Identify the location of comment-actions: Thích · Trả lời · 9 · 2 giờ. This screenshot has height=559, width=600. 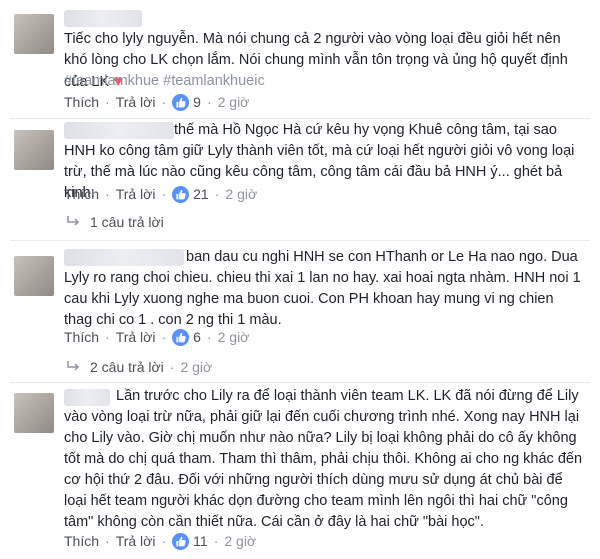
(156, 102).